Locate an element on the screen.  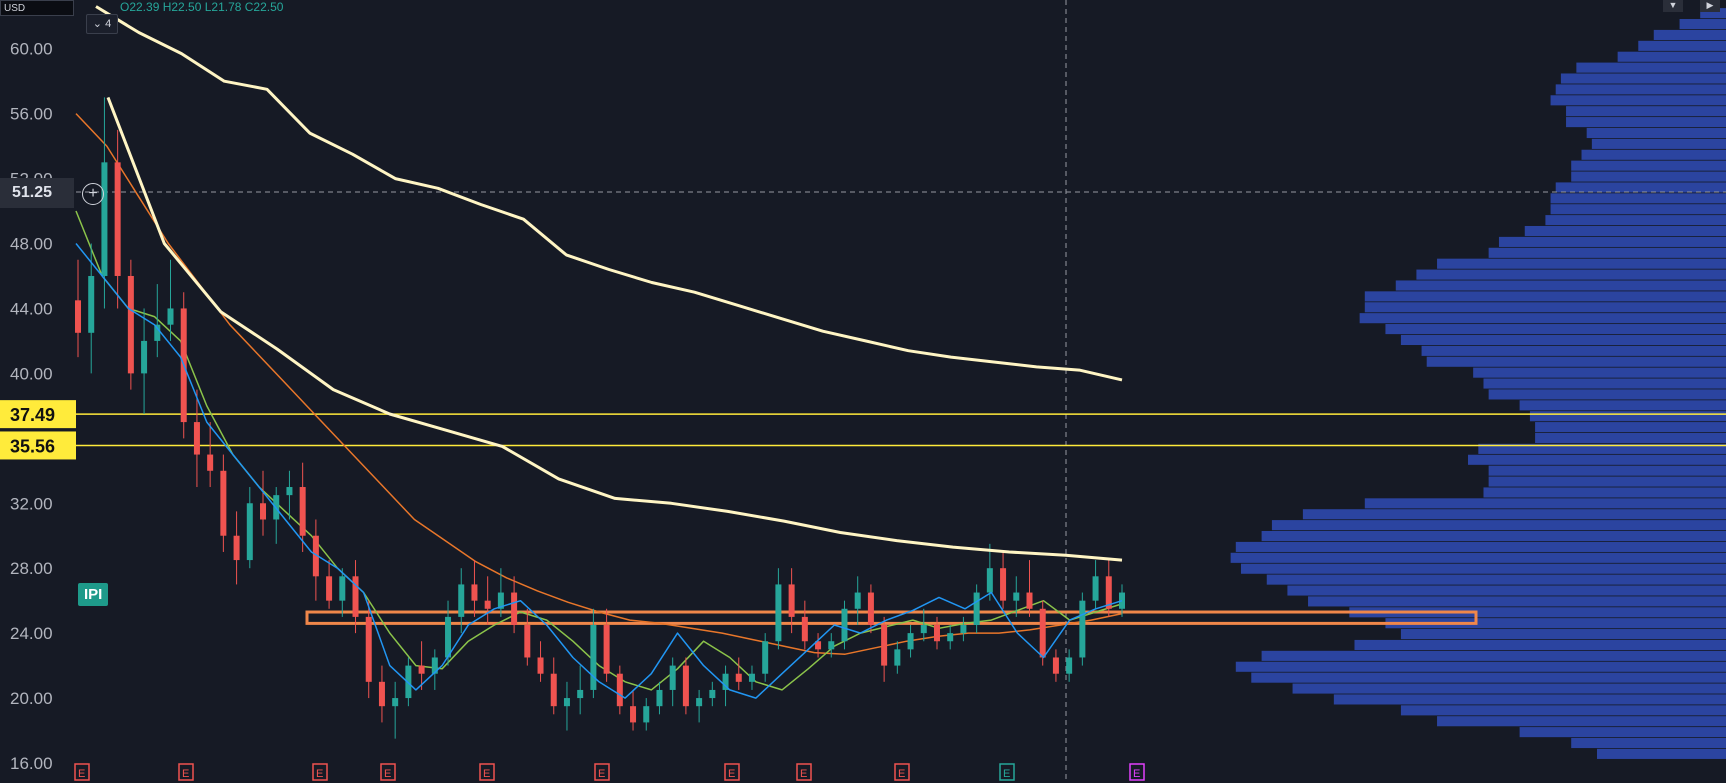
symbol-box: USD is located at coordinates (37, 8).